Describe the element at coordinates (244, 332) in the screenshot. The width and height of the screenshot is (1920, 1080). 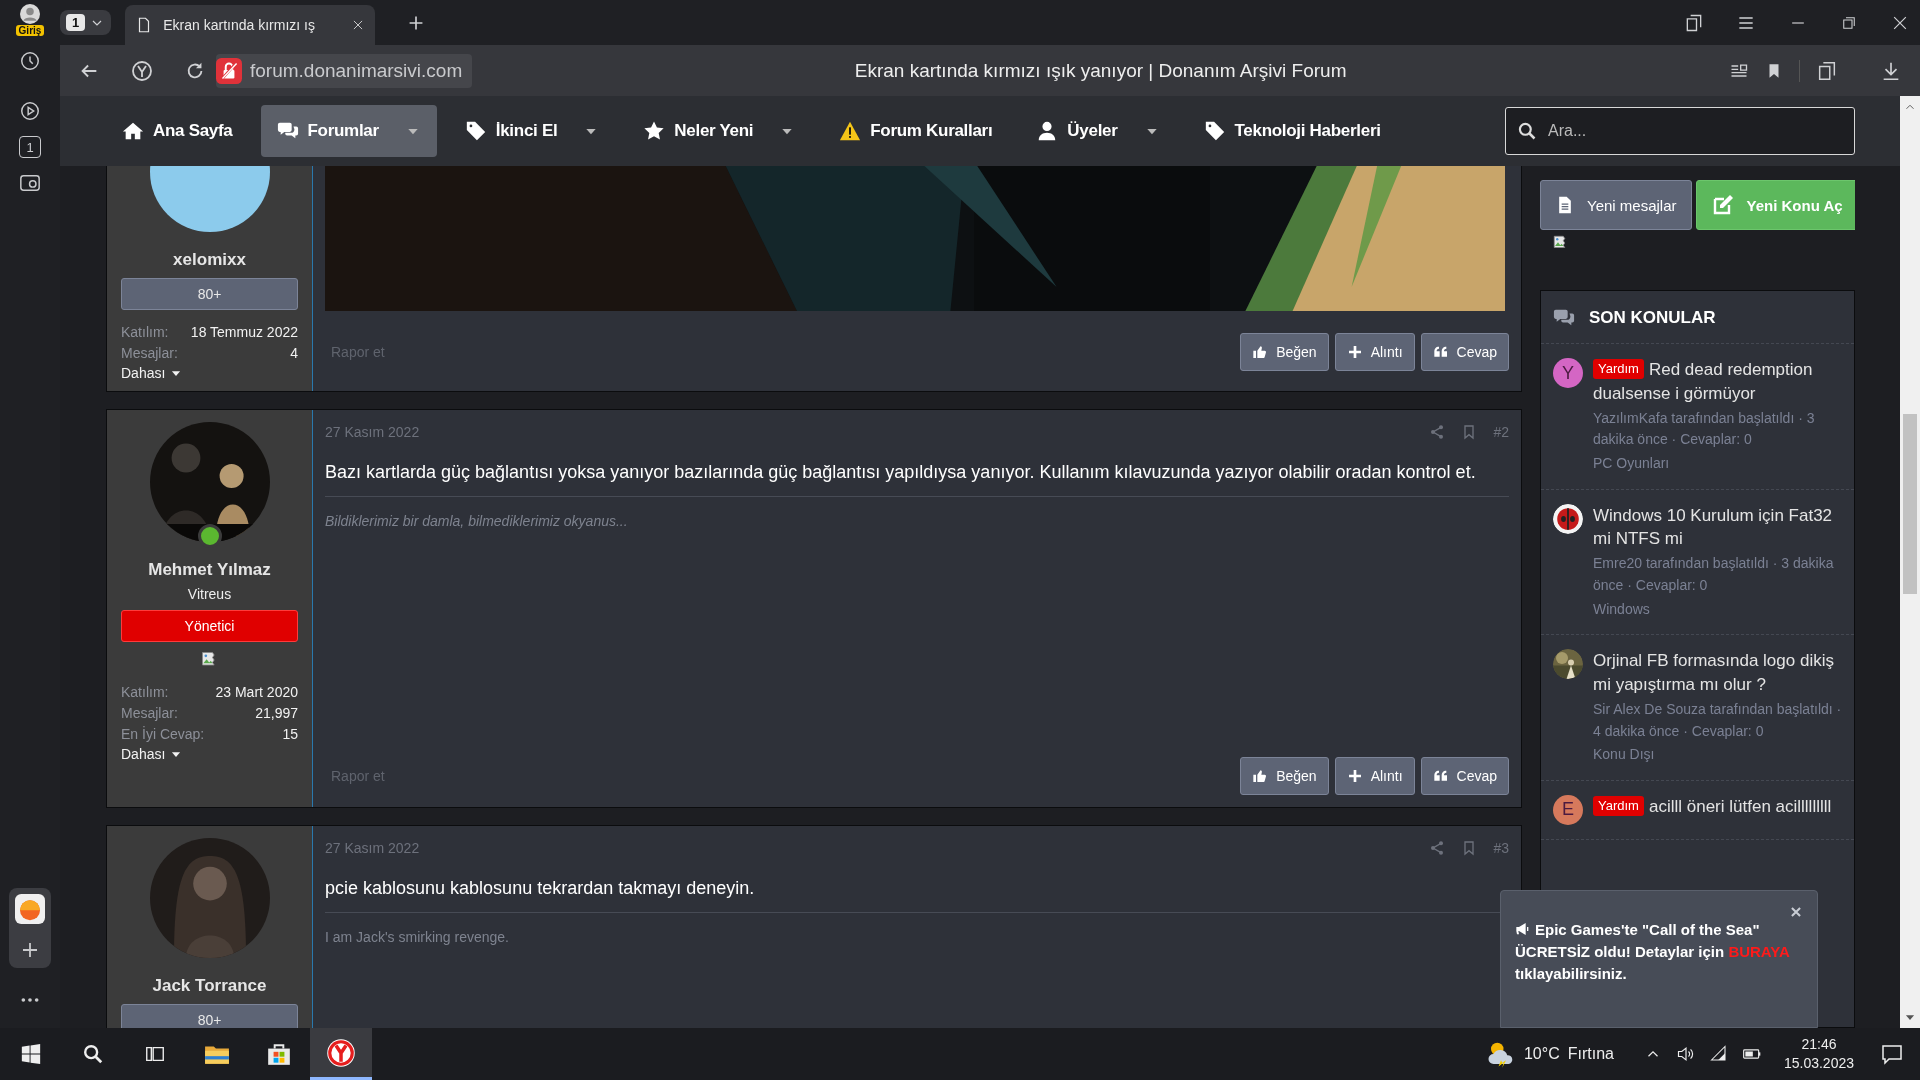
I see `stat-value: 18 Temmuz 2022` at that location.